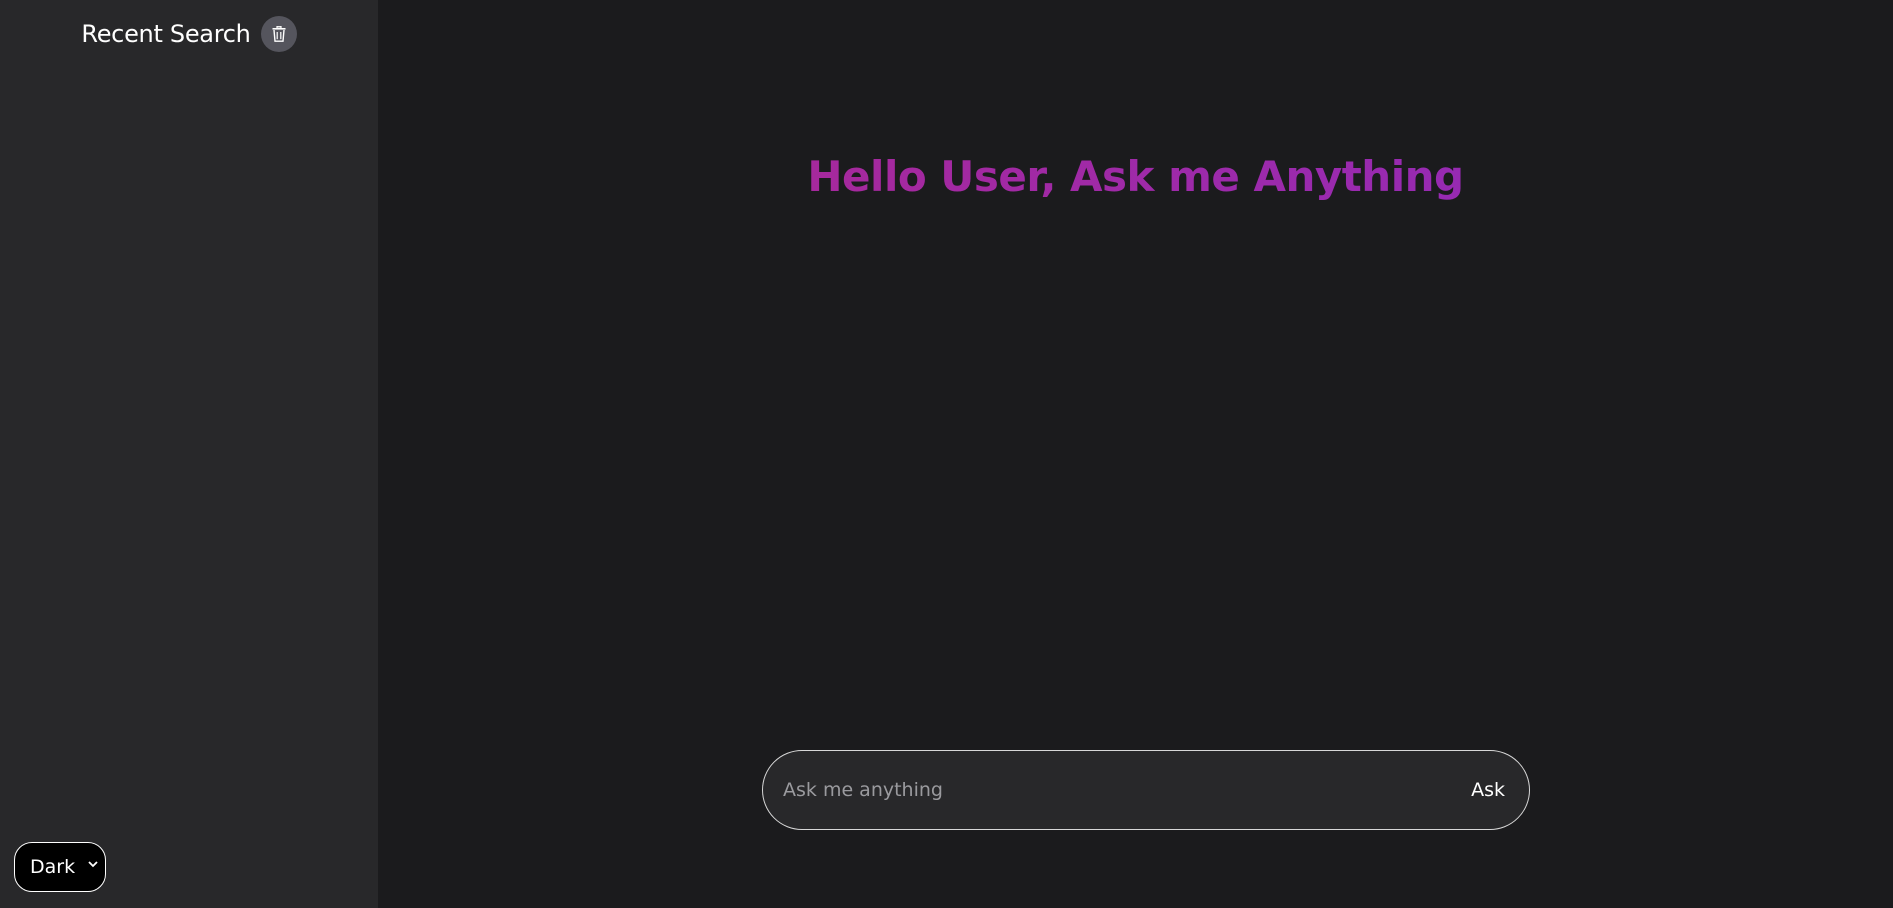 The image size is (1893, 908). I want to click on greeting-heading: Hello User, Ask me Anything, so click(1135, 175).